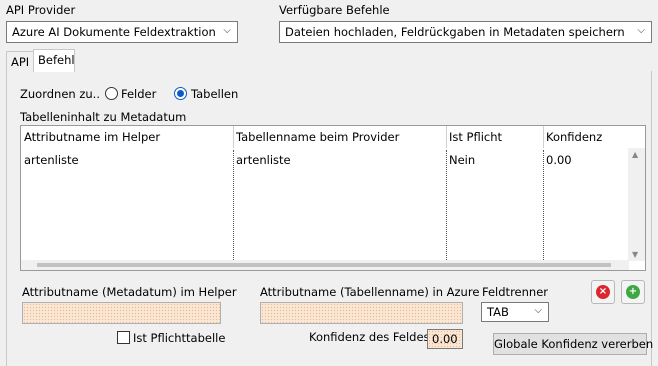  I want to click on table-section-label: Tabelleninhalt zu Metadatum, so click(103, 117).